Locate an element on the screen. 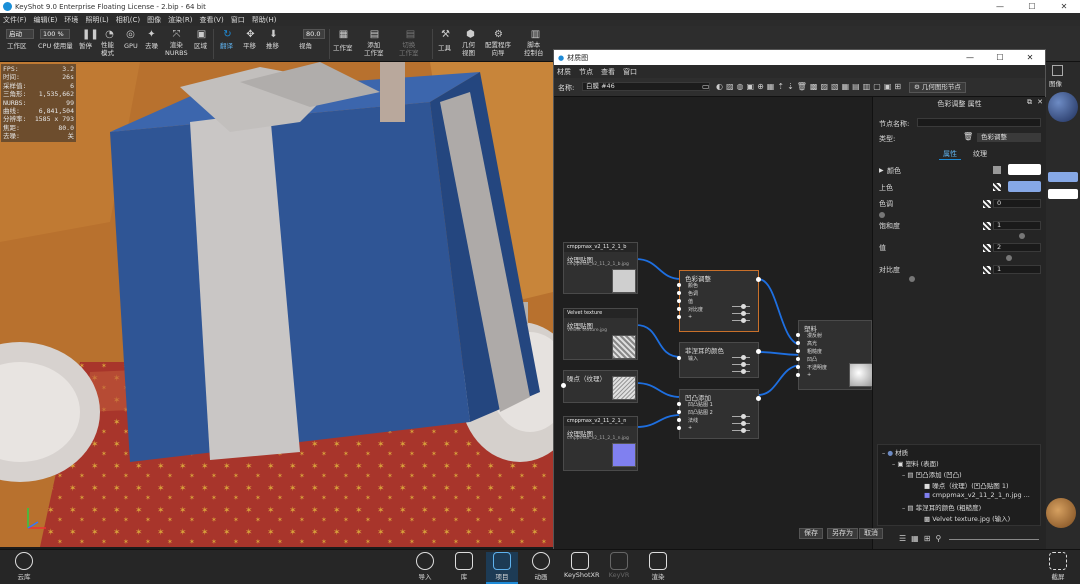 Image resolution: width=1080 pixels, height=584 pixels. mg-menu-view: 查看 is located at coordinates (608, 72).